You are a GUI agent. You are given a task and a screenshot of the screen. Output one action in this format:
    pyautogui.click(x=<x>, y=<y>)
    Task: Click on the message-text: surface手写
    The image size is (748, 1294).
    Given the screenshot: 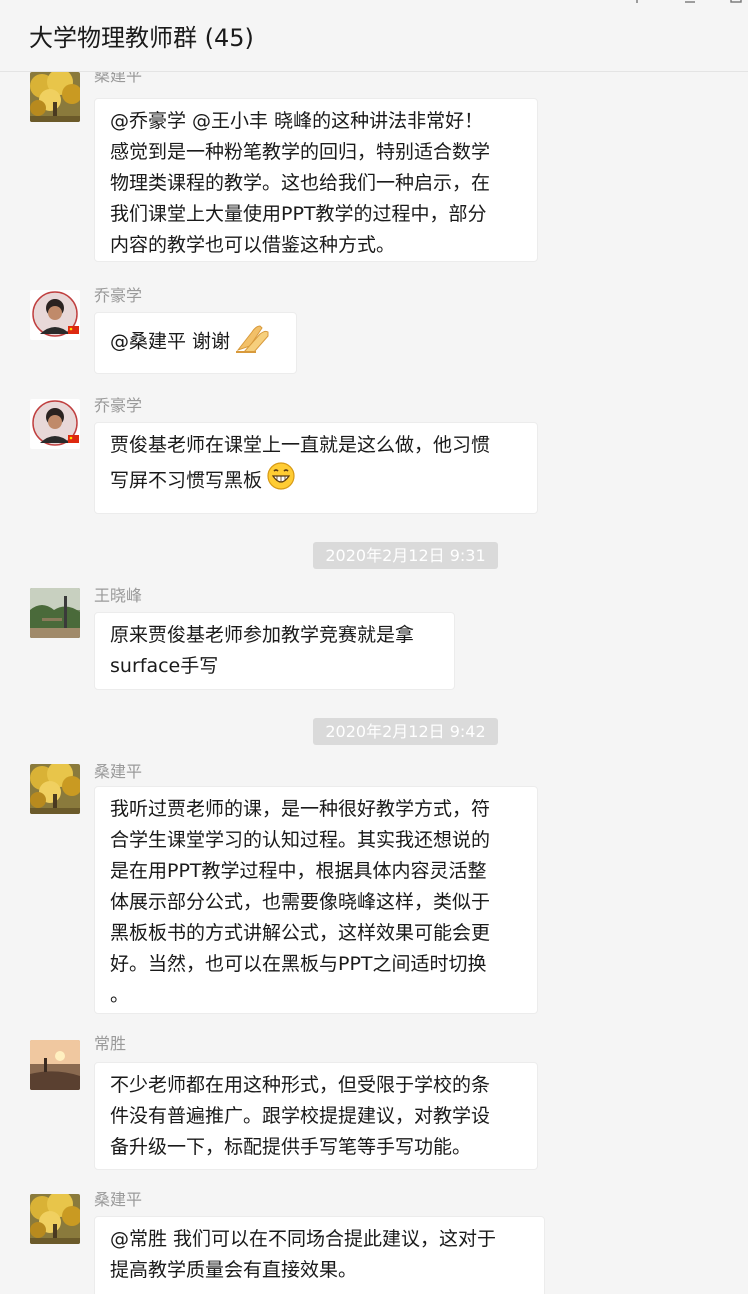 What is the action you would take?
    pyautogui.click(x=164, y=666)
    